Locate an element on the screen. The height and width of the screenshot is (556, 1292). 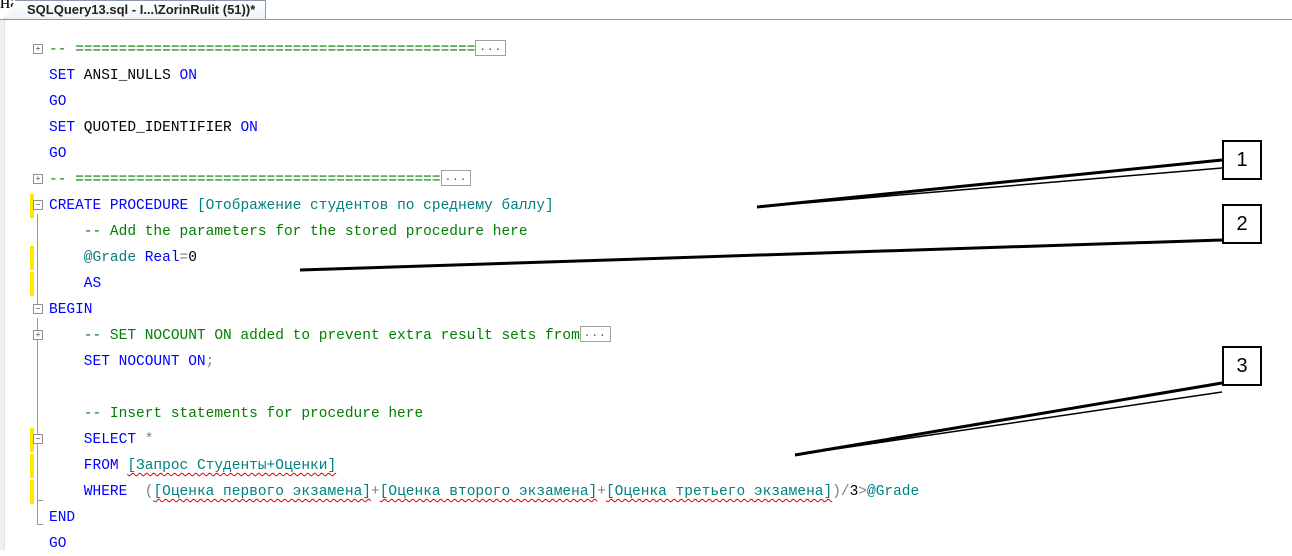
callout-1: 1 is located at coordinates (1242, 160).